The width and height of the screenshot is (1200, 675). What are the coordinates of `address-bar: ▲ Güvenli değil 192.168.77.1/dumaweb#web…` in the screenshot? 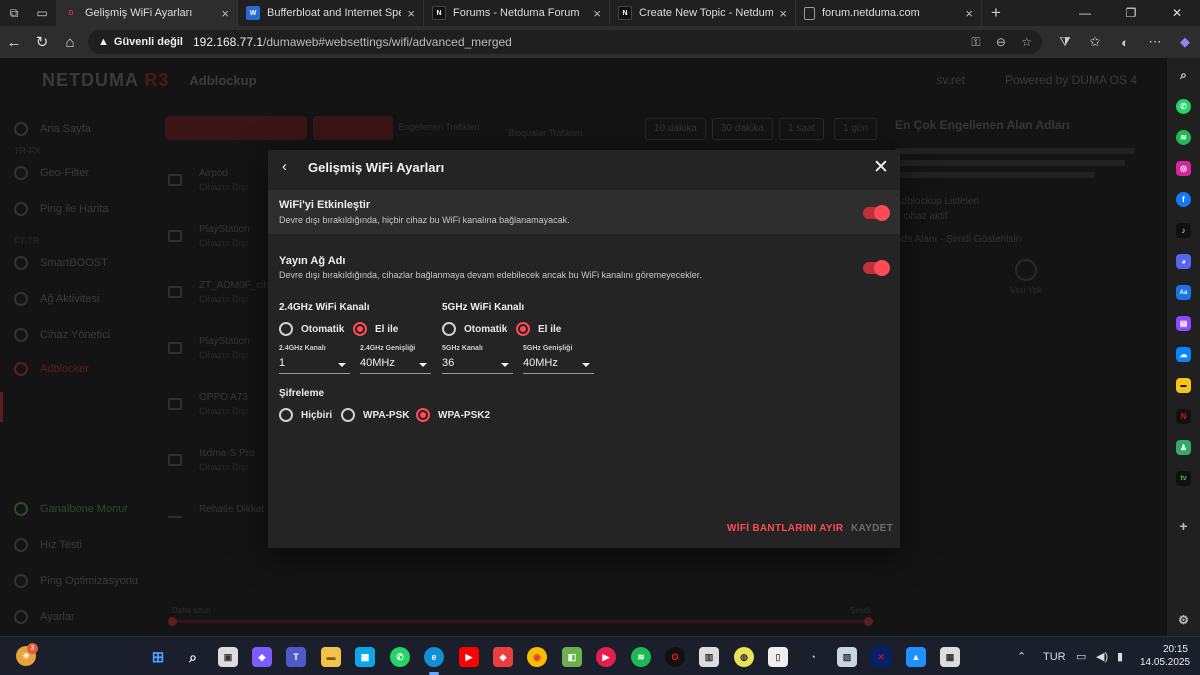 It's located at (565, 42).